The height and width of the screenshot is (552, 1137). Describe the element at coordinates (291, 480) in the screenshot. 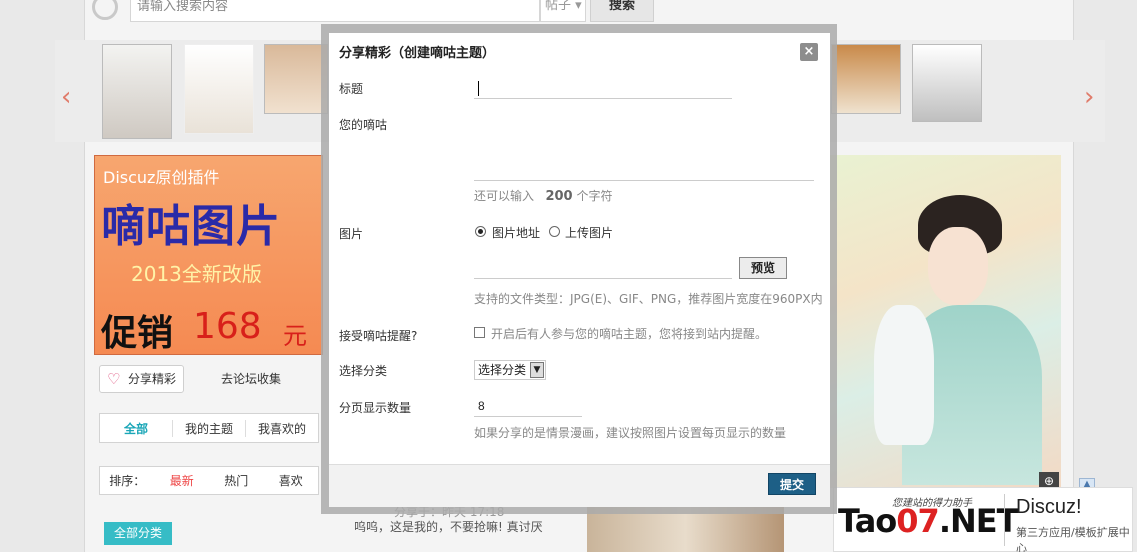

I see `sort-likes: 喜欢` at that location.